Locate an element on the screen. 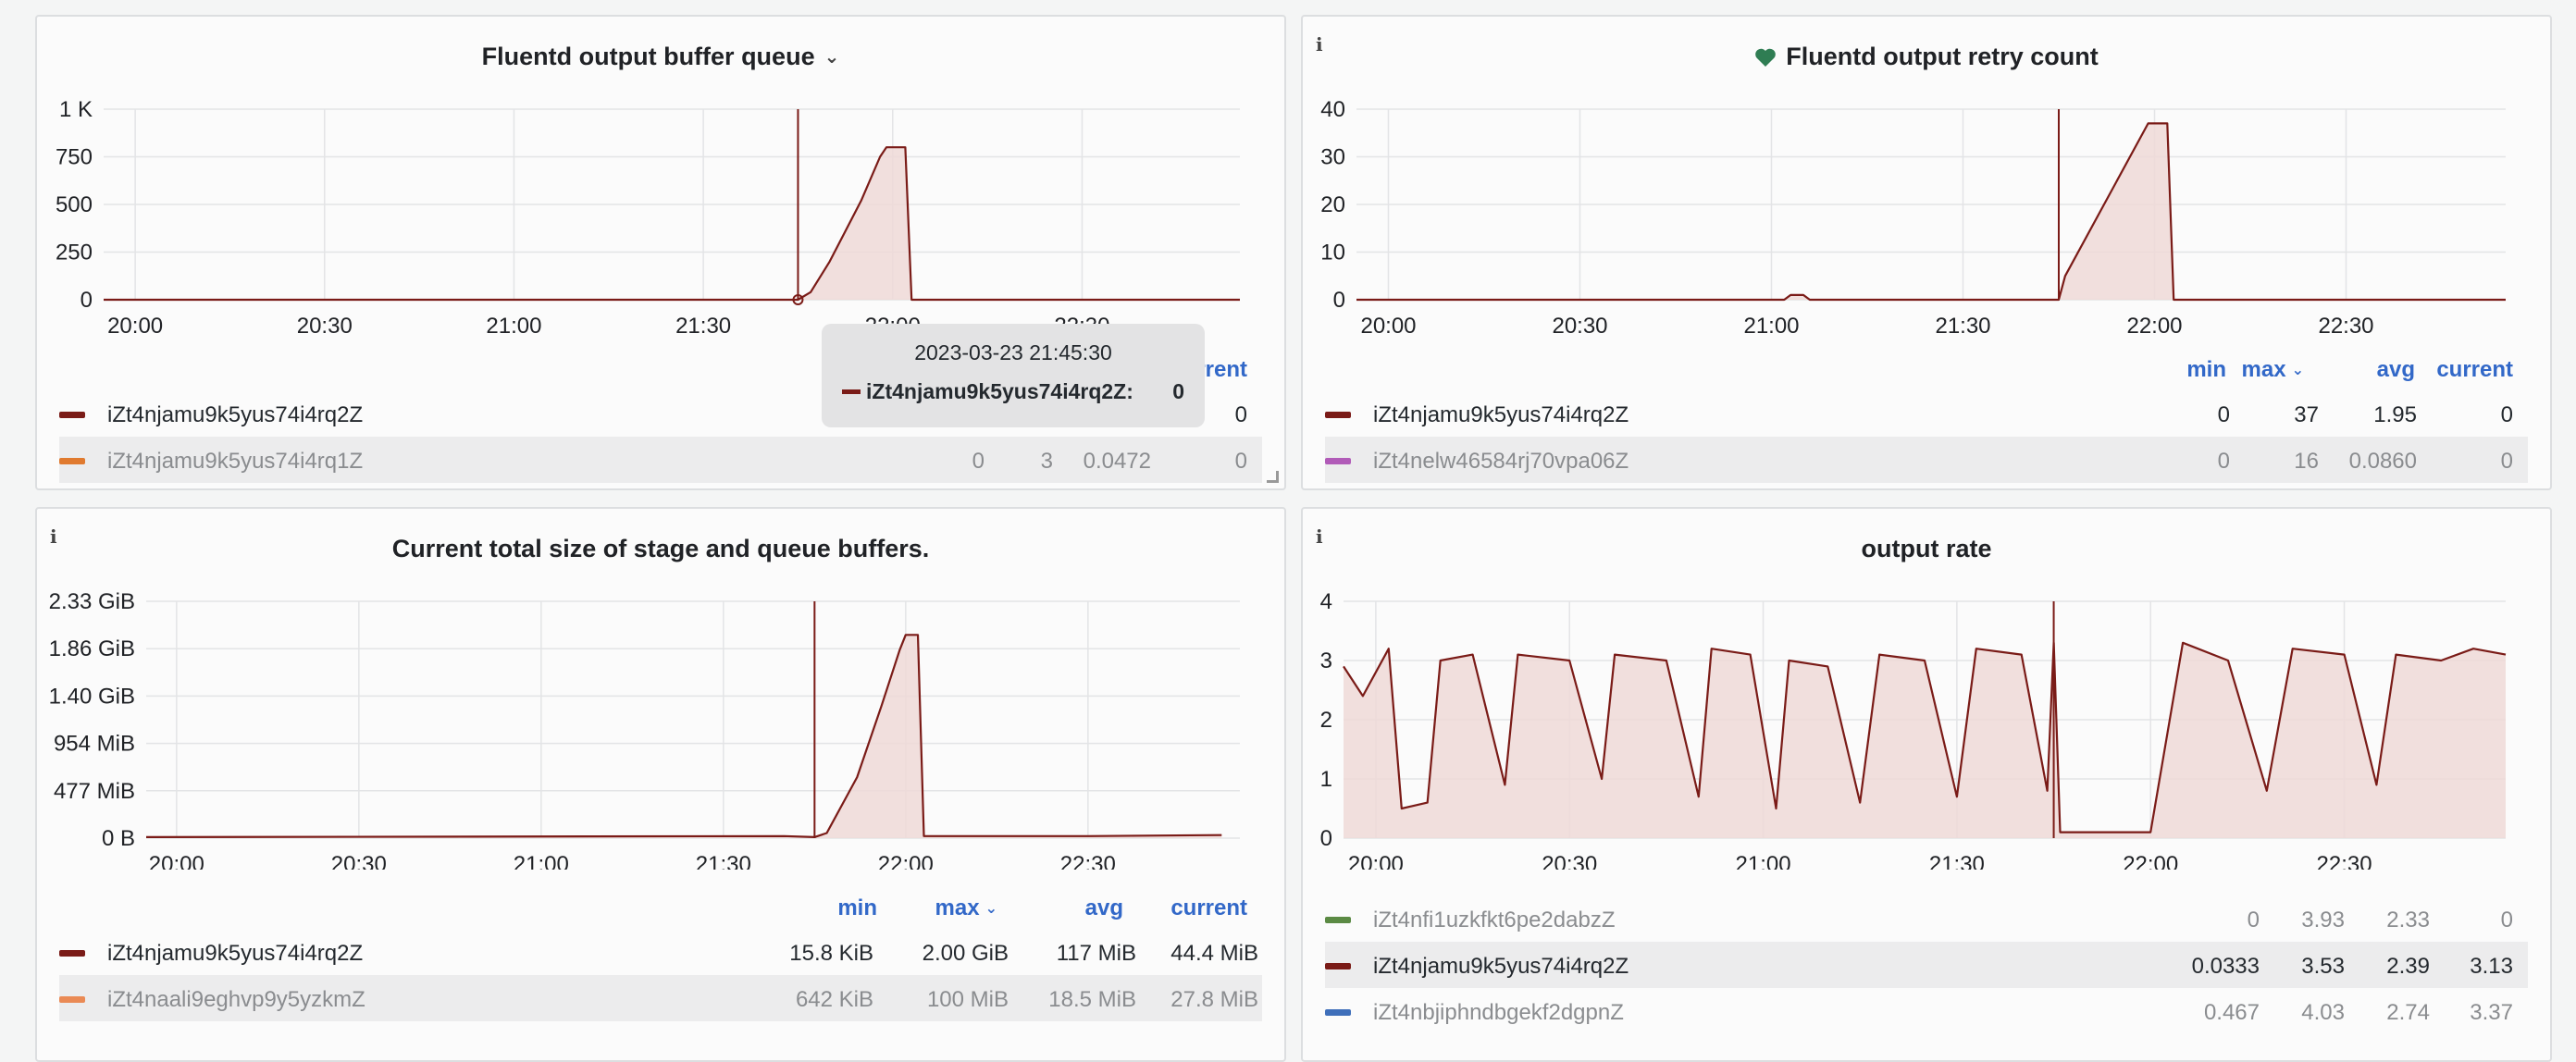 This screenshot has height=1062, width=2576. y-tick-label: 0 B is located at coordinates (119, 838).